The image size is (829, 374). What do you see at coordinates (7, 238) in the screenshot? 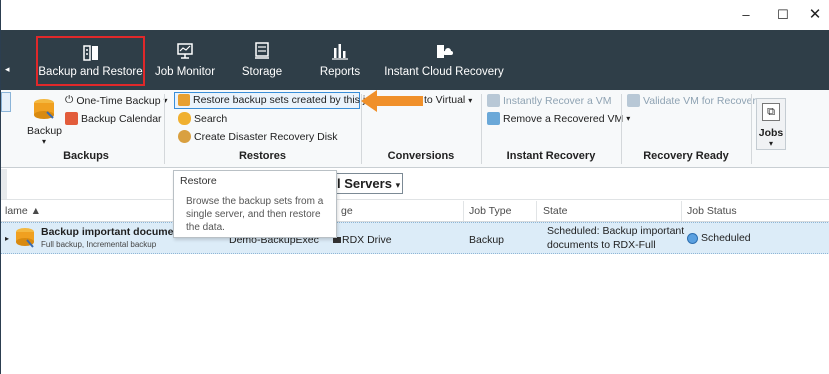
I see `row-expand-icon: ▸` at bounding box center [7, 238].